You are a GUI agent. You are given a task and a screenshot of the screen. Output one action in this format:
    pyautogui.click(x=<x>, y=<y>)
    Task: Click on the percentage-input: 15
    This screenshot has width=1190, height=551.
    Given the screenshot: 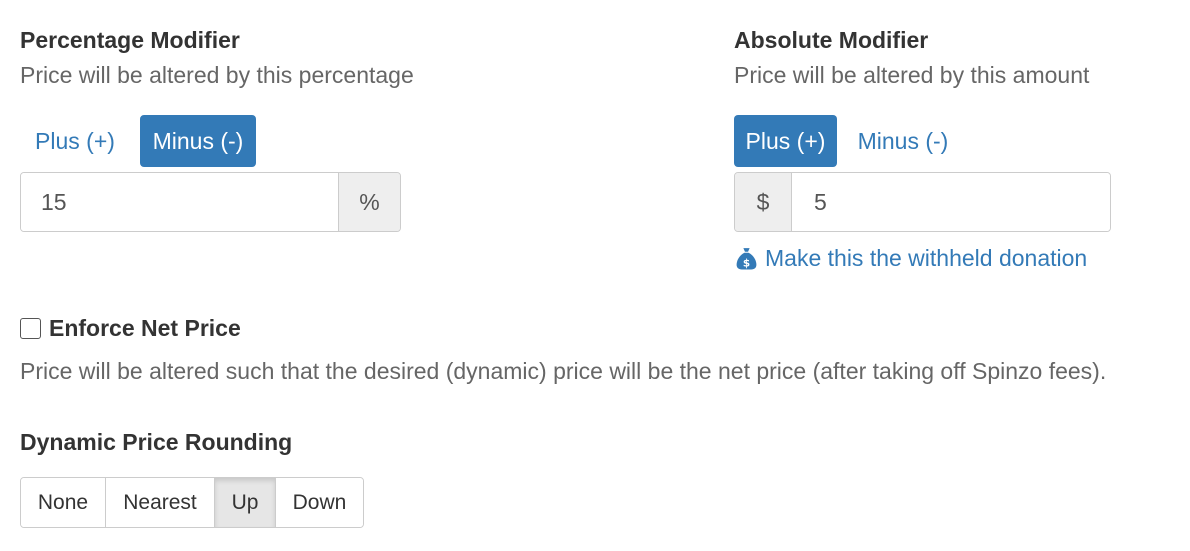 What is the action you would take?
    pyautogui.click(x=179, y=202)
    